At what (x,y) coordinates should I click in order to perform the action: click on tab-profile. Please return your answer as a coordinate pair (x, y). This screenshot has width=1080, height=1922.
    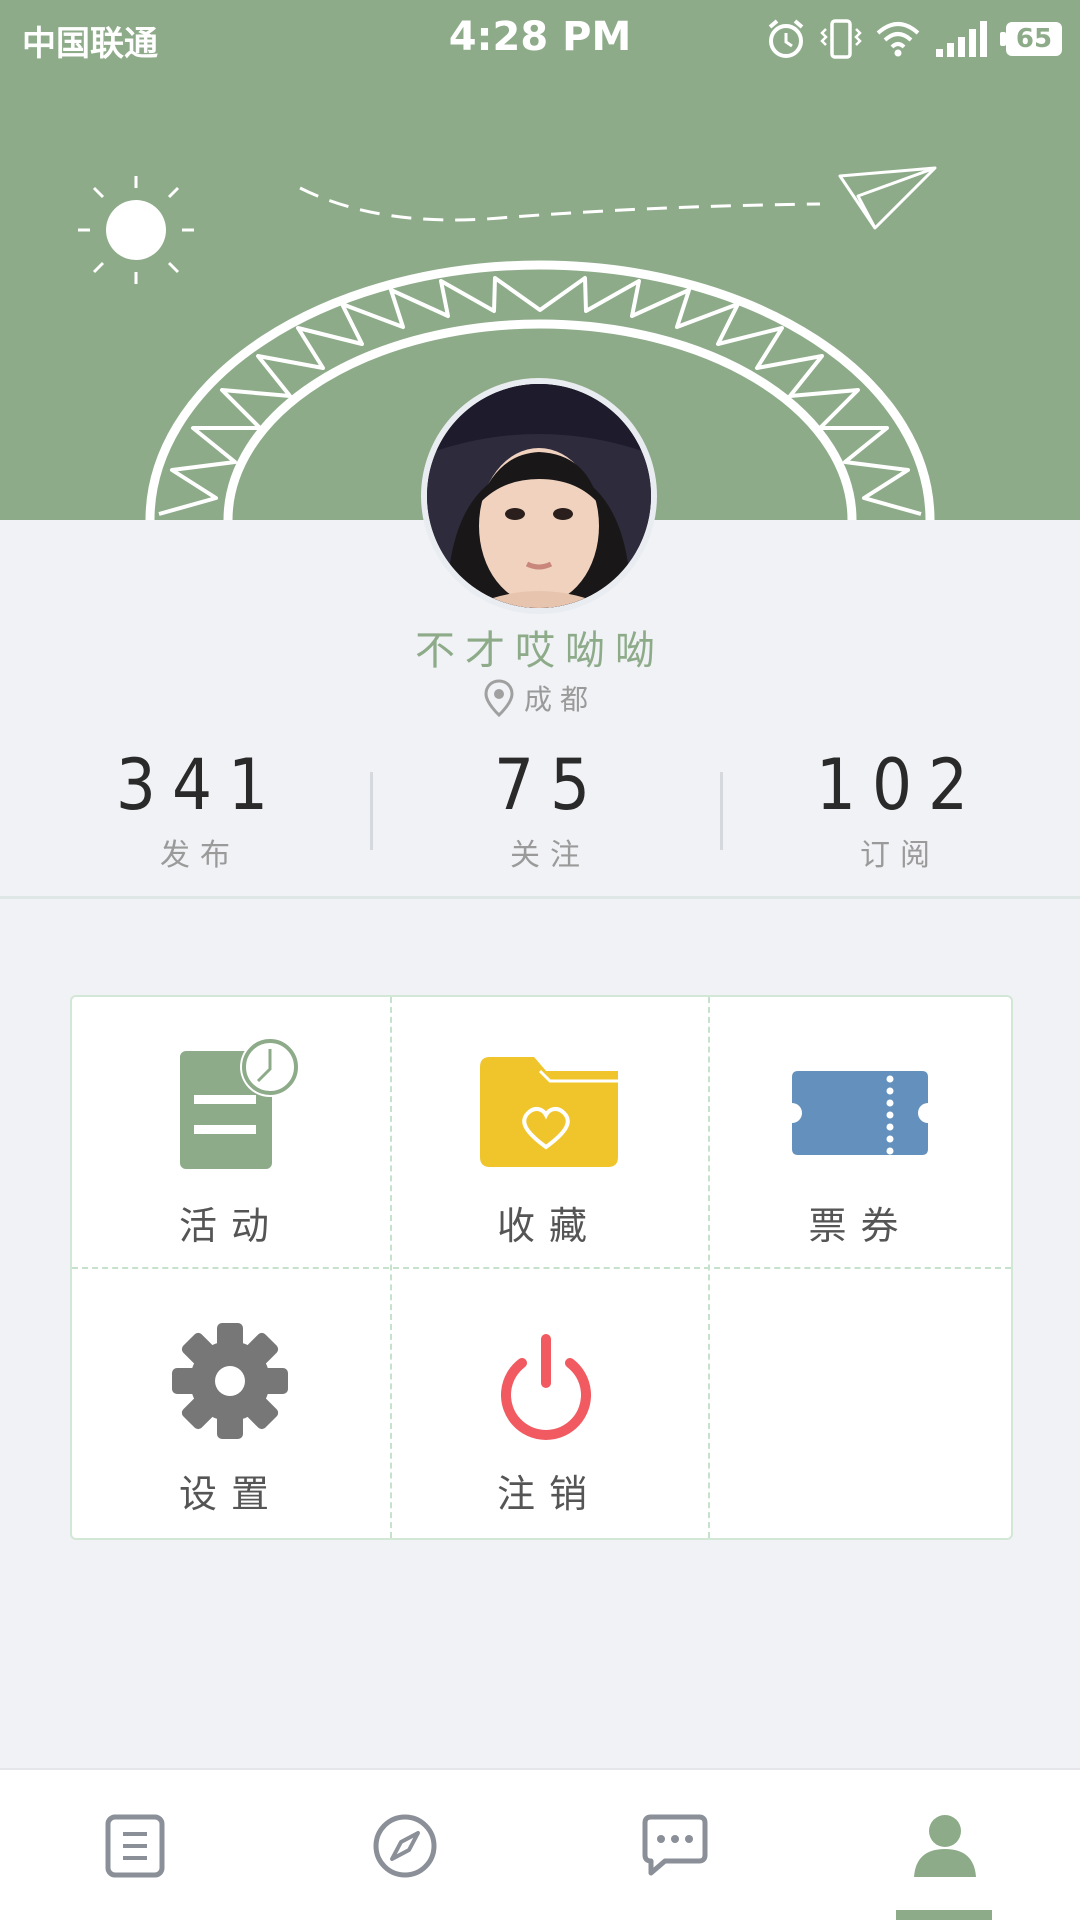
    Looking at the image, I should click on (945, 1846).